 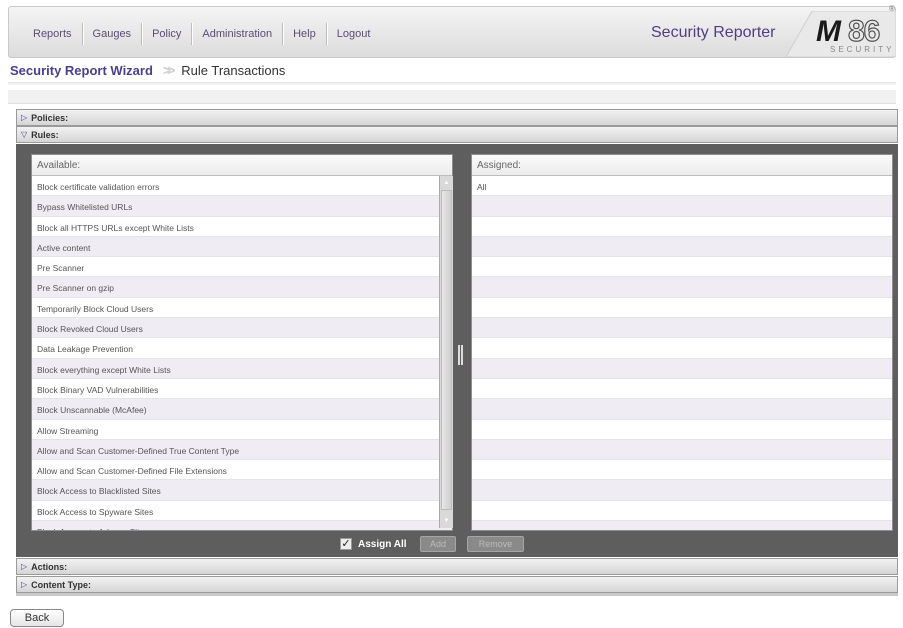 I want to click on assigned-list-header: Assigned:, so click(x=682, y=165).